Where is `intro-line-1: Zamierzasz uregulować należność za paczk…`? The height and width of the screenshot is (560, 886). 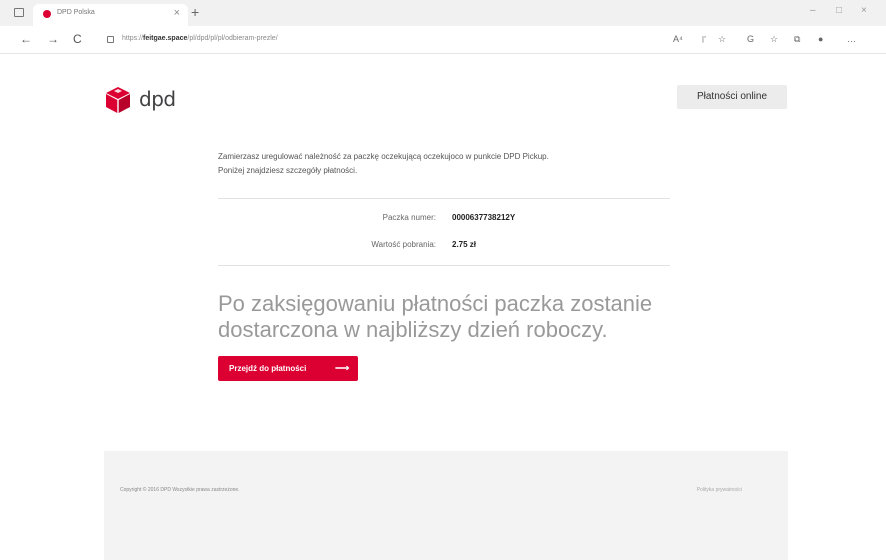 intro-line-1: Zamierzasz uregulować należność za paczk… is located at coordinates (383, 156).